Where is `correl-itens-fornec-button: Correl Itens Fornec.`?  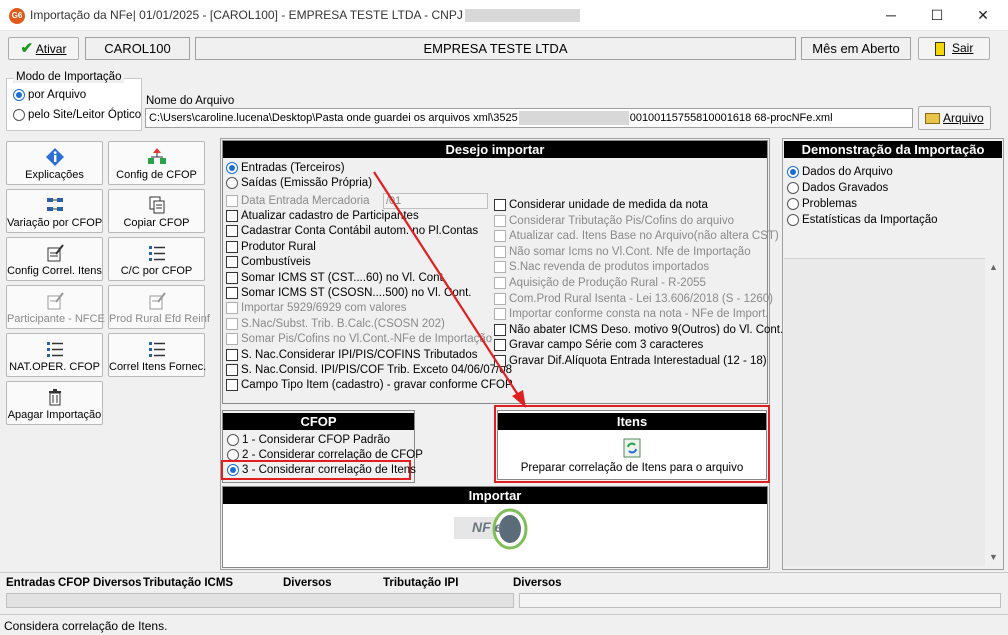
correl-itens-fornec-button: Correl Itens Fornec. is located at coordinates (157, 355).